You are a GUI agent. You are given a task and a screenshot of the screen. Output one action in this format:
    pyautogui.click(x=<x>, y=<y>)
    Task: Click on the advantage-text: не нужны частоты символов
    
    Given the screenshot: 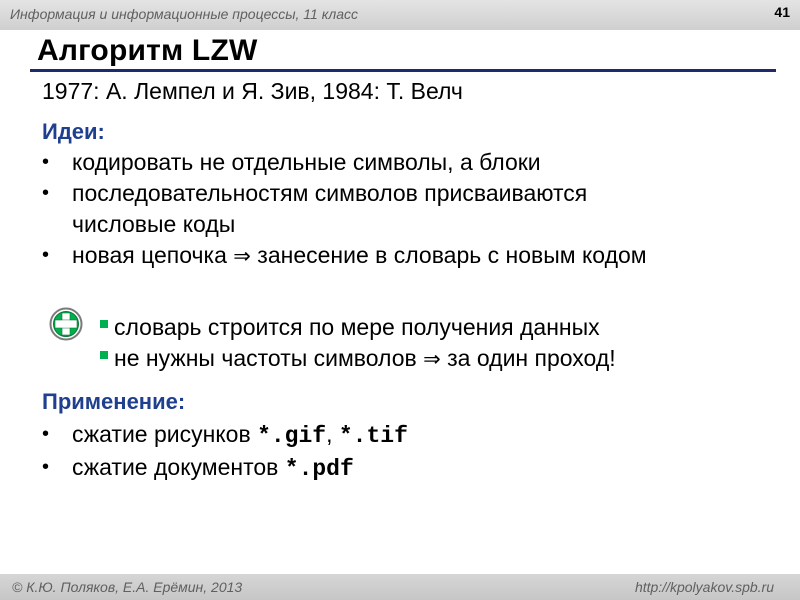 What is the action you would take?
    pyautogui.click(x=265, y=358)
    